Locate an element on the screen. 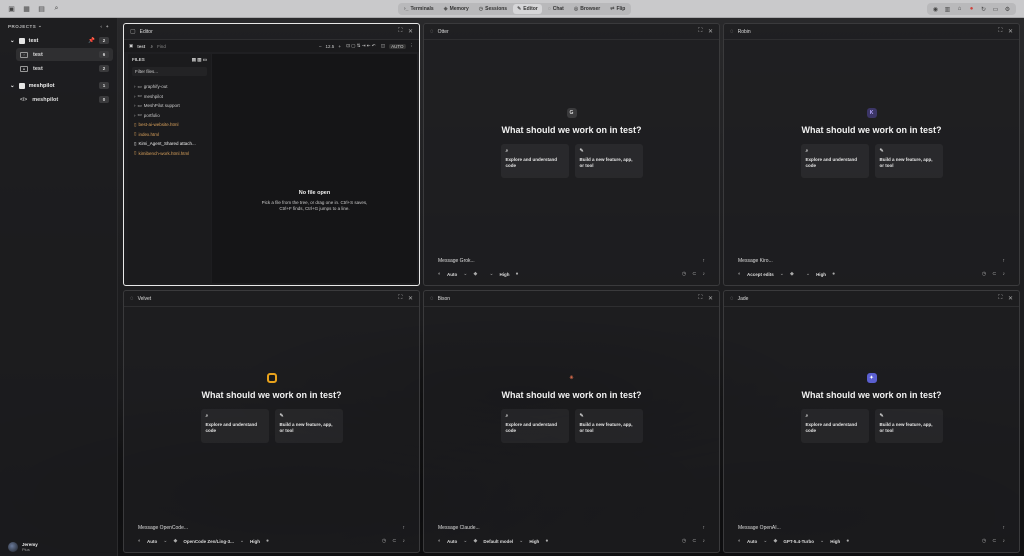 The image size is (1024, 556). layout-icon: ▤ is located at coordinates (41, 8).